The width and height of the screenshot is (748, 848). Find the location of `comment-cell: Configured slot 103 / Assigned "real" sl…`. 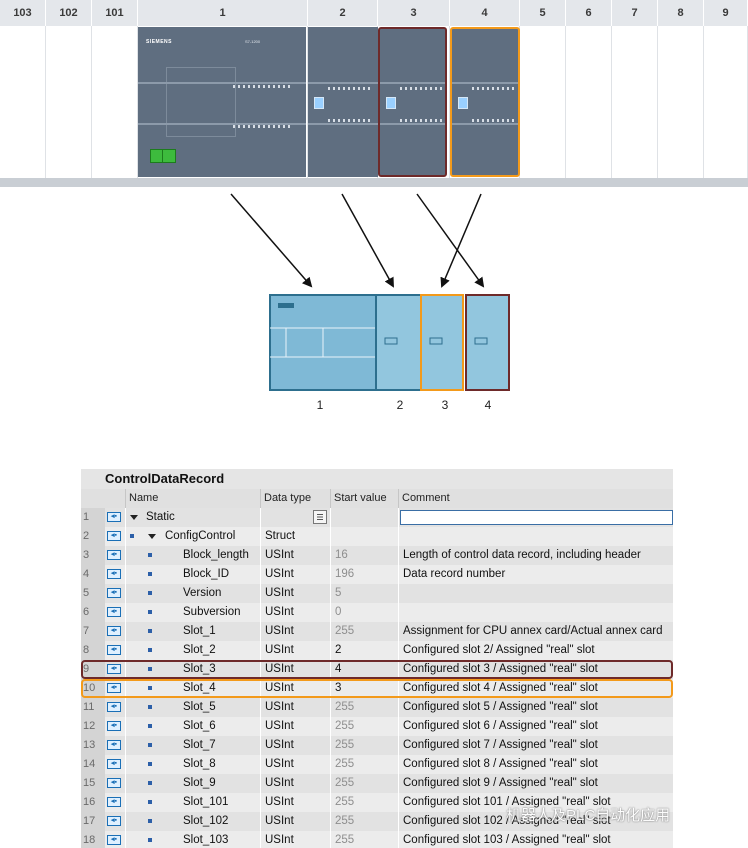

comment-cell: Configured slot 103 / Assigned "real" sl… is located at coordinates (535, 839).